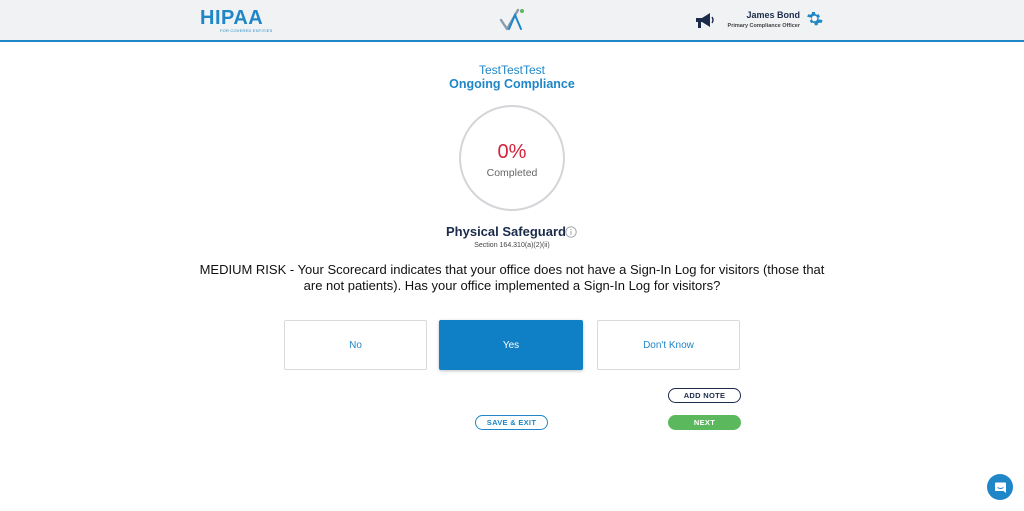  I want to click on chat-launcher-button, so click(1000, 487).